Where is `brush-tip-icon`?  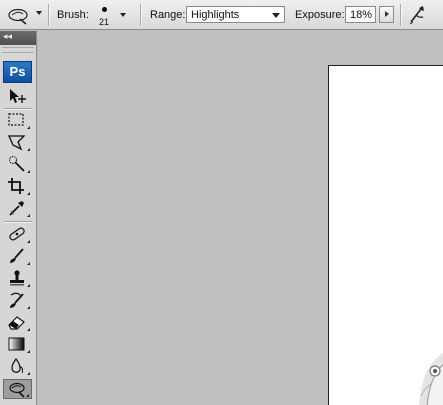
brush-tip-icon is located at coordinates (104, 9).